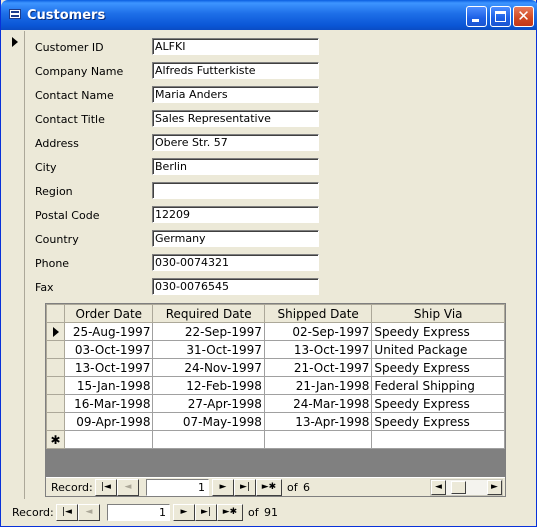 The image size is (537, 527). What do you see at coordinates (109, 331) in the screenshot?
I see `order-date-cell: 25-Aug-1997` at bounding box center [109, 331].